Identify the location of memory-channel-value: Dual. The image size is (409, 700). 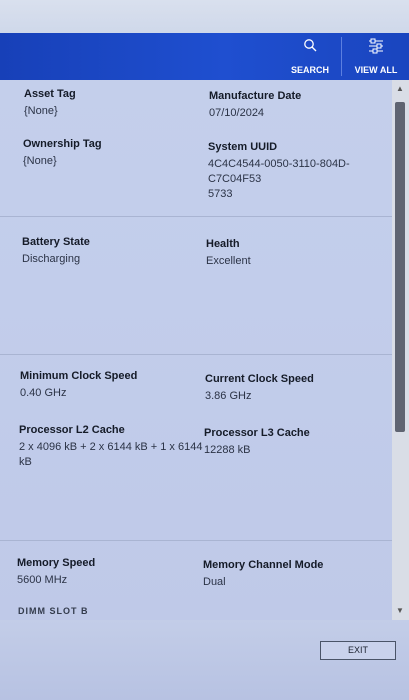
(214, 582).